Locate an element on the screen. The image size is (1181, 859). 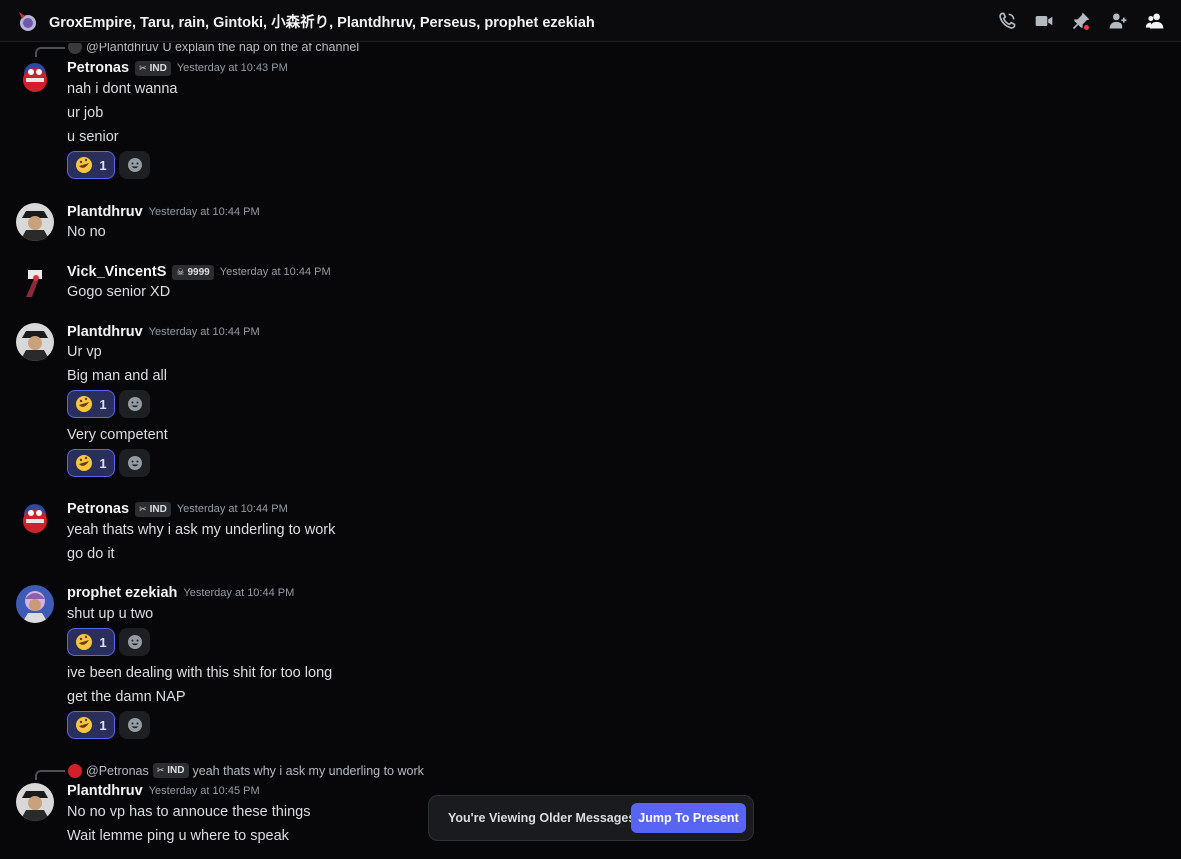
timestamp: Yesterday at 10:43 PM is located at coordinates (232, 68).